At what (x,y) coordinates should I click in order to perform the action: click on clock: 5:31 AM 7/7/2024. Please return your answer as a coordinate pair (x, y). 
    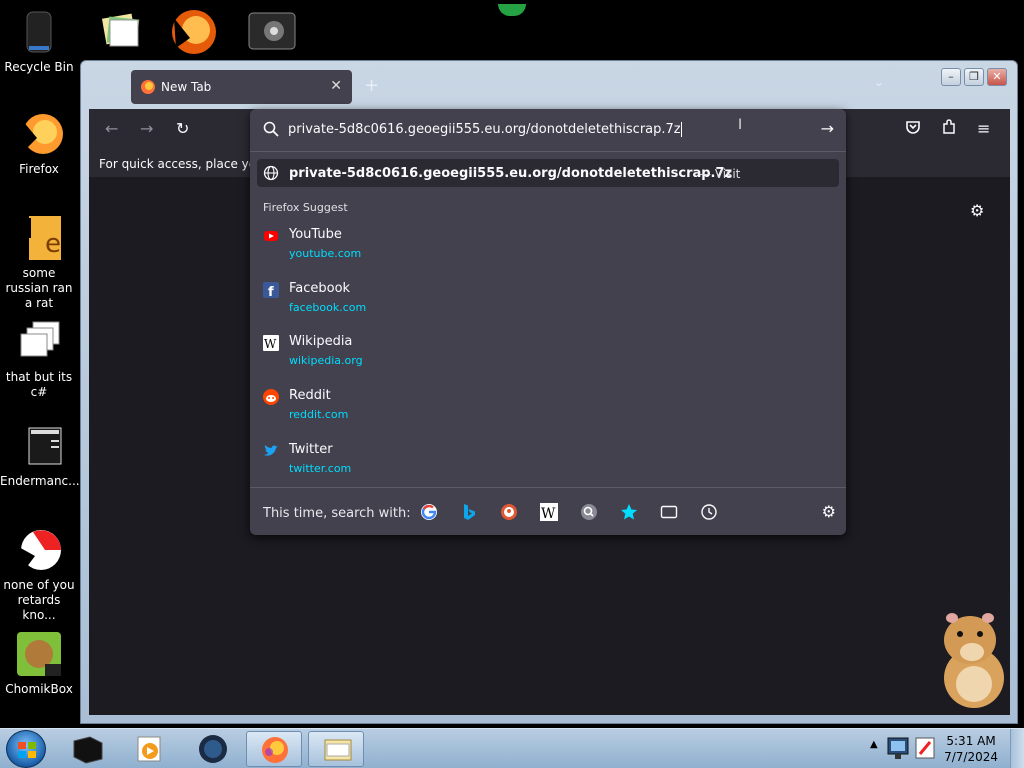
    Looking at the image, I should click on (971, 749).